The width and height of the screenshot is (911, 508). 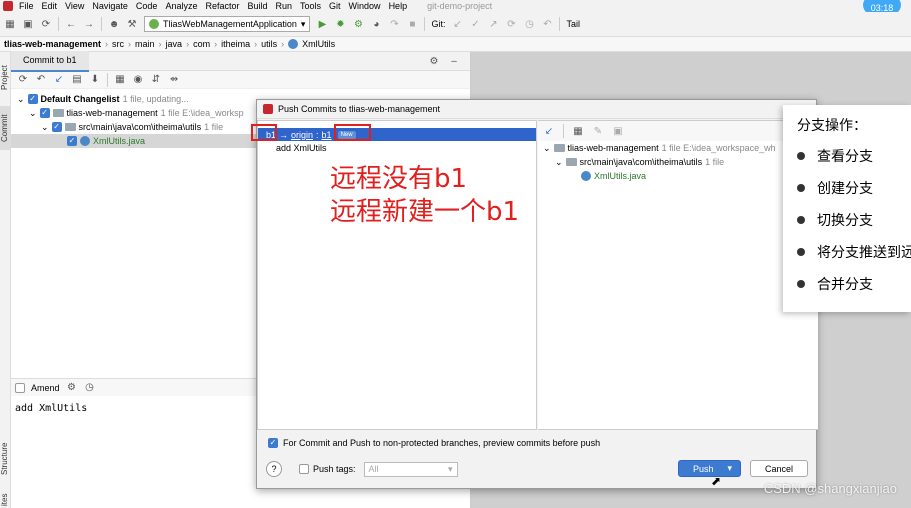 What do you see at coordinates (71, 24) in the screenshot?
I see `back-icon: ←` at bounding box center [71, 24].